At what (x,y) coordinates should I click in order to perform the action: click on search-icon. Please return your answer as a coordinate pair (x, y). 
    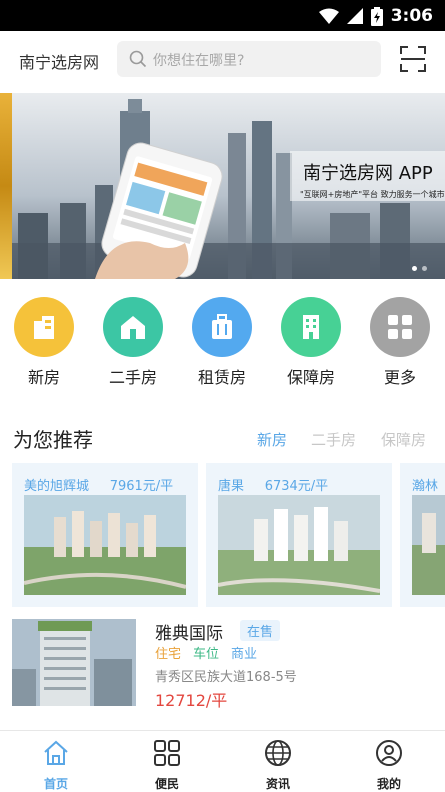
    Looking at the image, I should click on (138, 59).